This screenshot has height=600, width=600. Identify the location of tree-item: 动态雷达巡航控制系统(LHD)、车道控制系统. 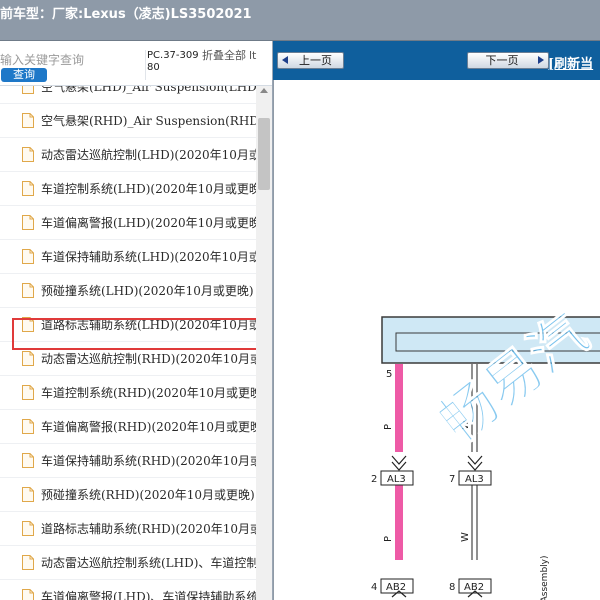
(128, 563).